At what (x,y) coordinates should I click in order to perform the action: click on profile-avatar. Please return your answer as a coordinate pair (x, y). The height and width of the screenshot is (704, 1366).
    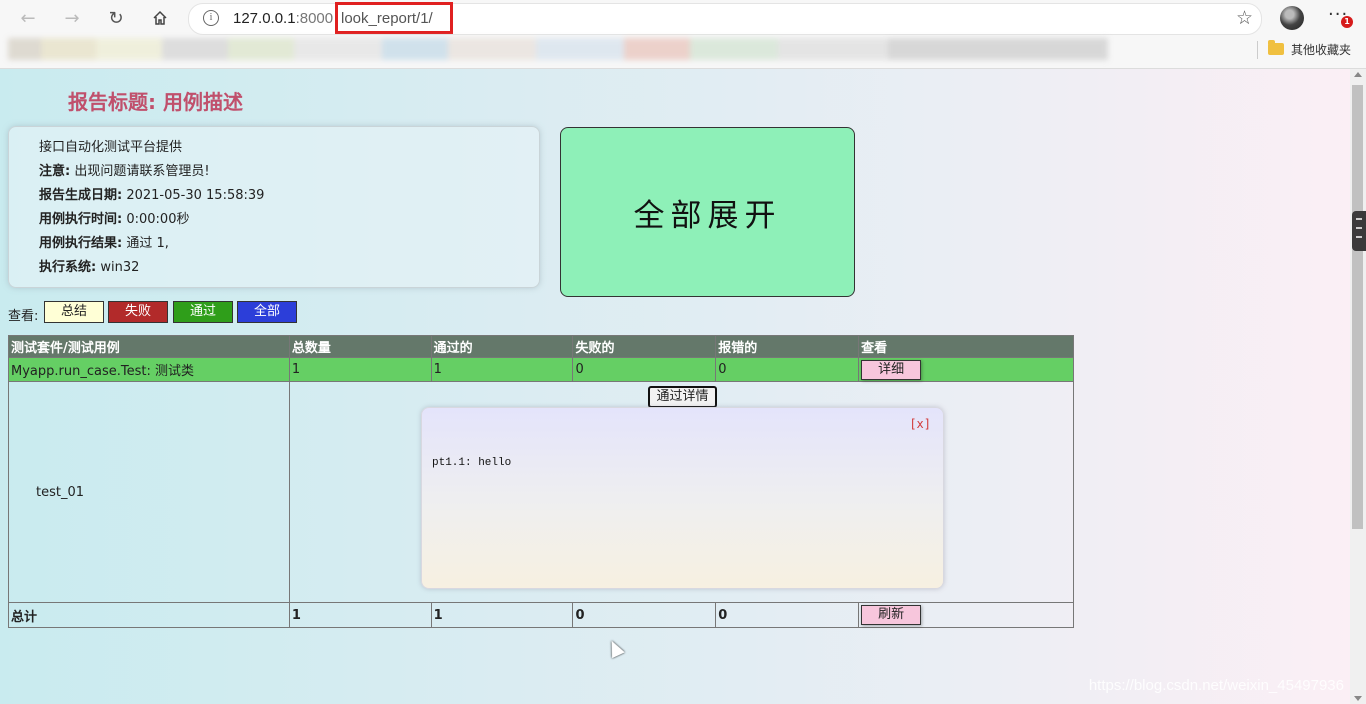
    Looking at the image, I should click on (1292, 18).